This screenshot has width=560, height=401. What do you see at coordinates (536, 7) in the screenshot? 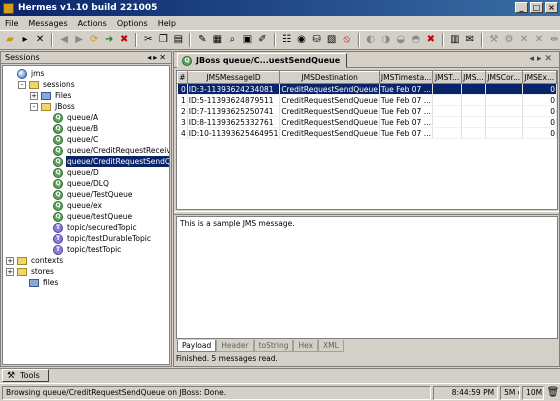
I see `maximize-button: □` at bounding box center [536, 7].